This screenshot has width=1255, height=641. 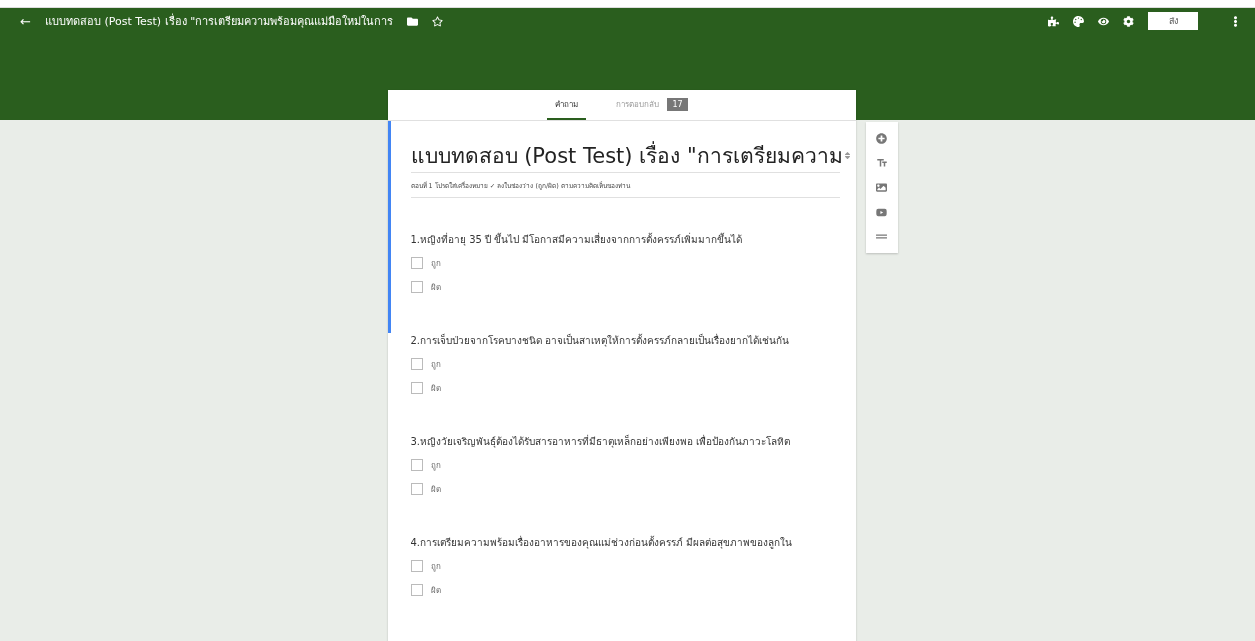 What do you see at coordinates (677, 104) in the screenshot?
I see `count-badge: 17` at bounding box center [677, 104].